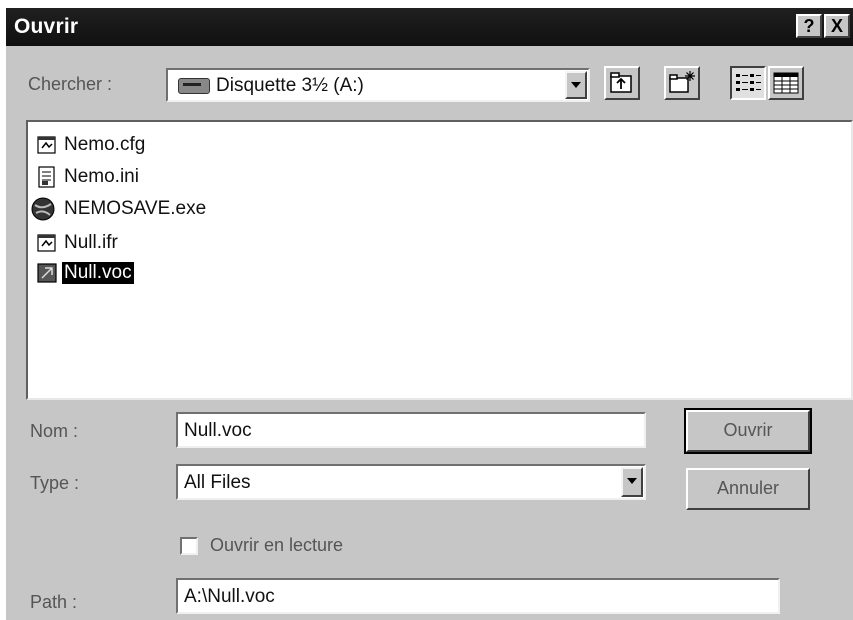 The height and width of the screenshot is (620, 853). Describe the element at coordinates (229, 596) in the screenshot. I see `path-value: A:\Null.voc` at that location.